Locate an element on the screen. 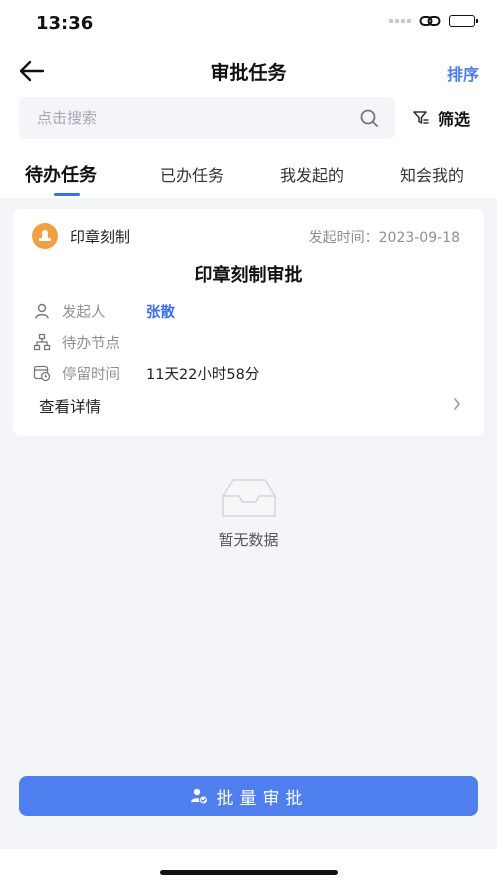 The image size is (497, 883). task-tabs: 待办任务 已办任务 我发起的 知会我的 is located at coordinates (248, 174).